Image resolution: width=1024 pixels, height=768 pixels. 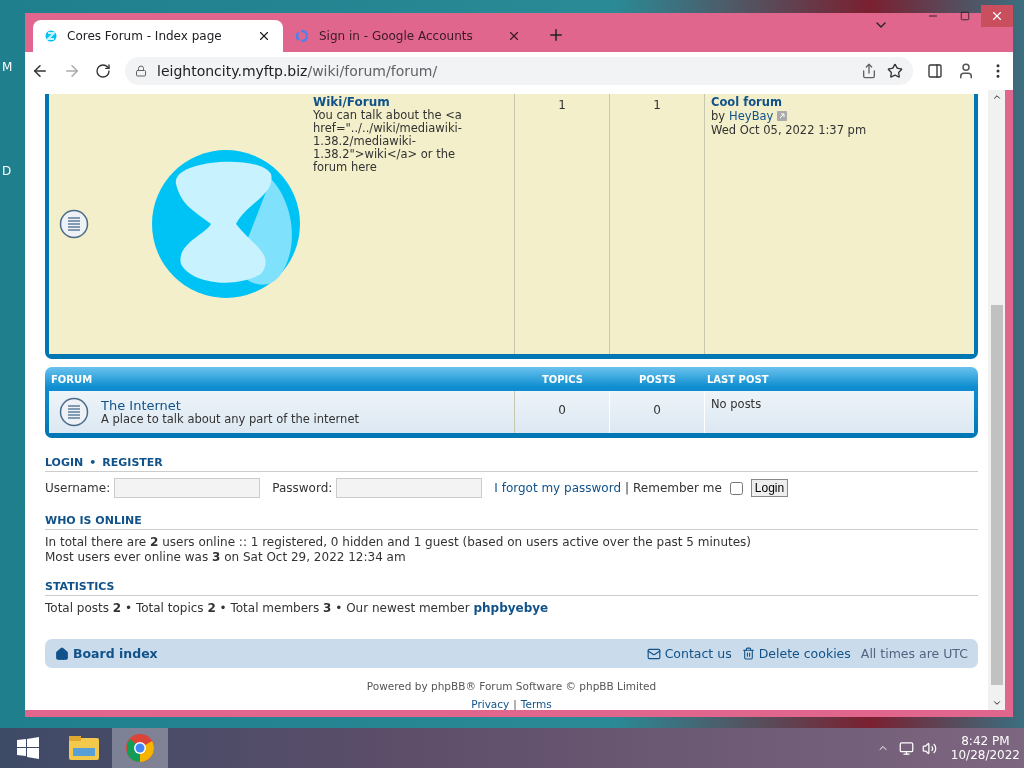 I want to click on browser-tab: Sign in - Google Accounts, so click(x=408, y=36).